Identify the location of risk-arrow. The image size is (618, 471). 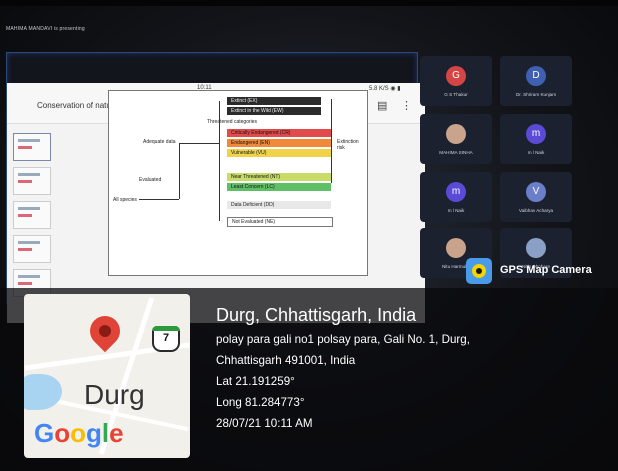
(331, 141).